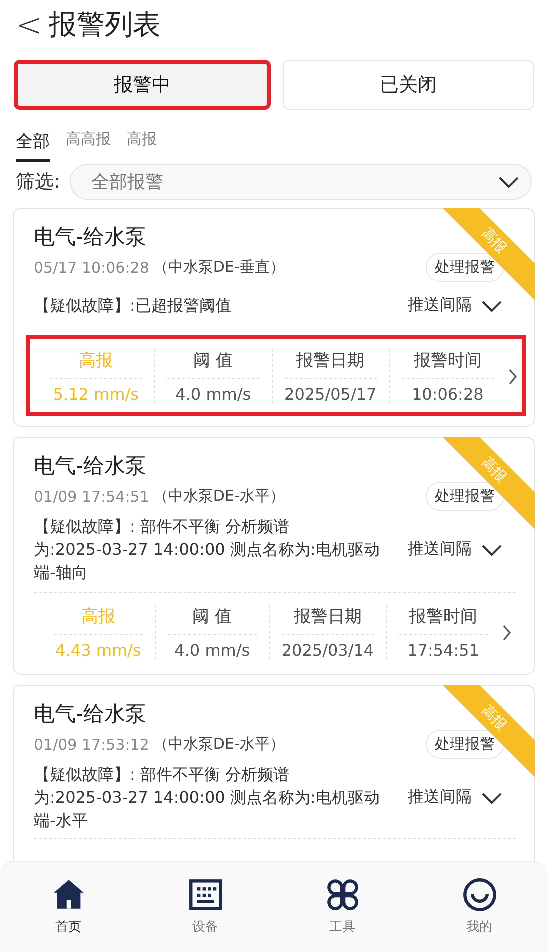 This screenshot has width=548, height=952. What do you see at coordinates (447, 394) in the screenshot?
I see `metric-value: 10:06:28` at bounding box center [447, 394].